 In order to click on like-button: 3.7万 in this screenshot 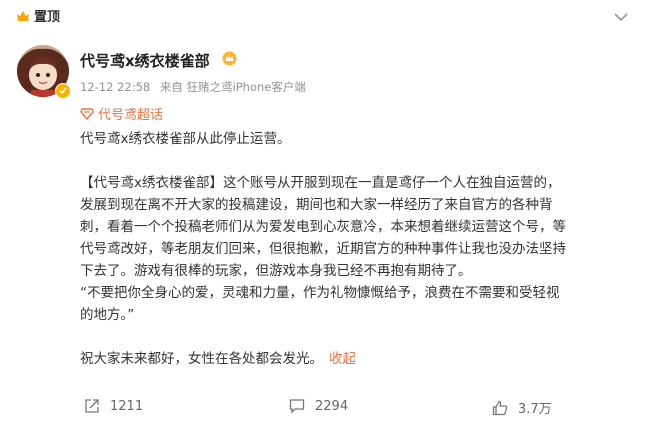, I will do `click(522, 407)`.